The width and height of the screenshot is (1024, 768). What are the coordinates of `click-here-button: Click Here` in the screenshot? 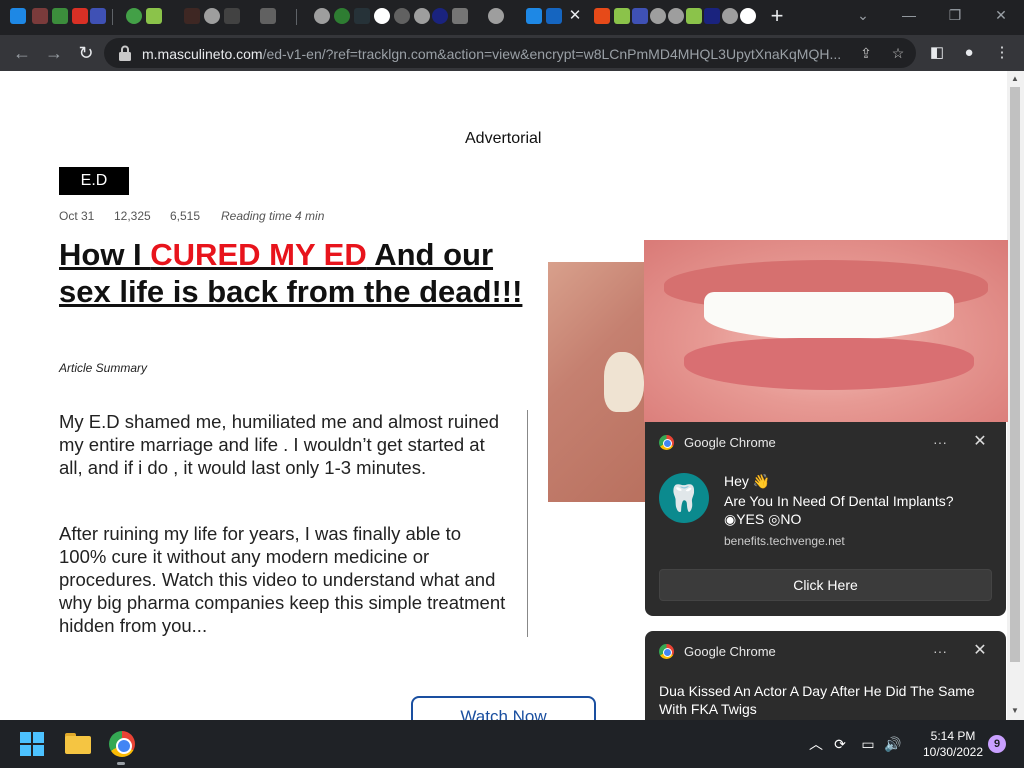 It's located at (825, 585).